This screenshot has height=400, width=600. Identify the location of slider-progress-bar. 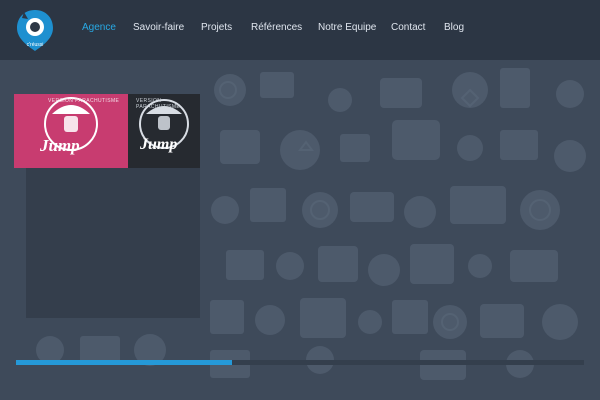
(300, 362).